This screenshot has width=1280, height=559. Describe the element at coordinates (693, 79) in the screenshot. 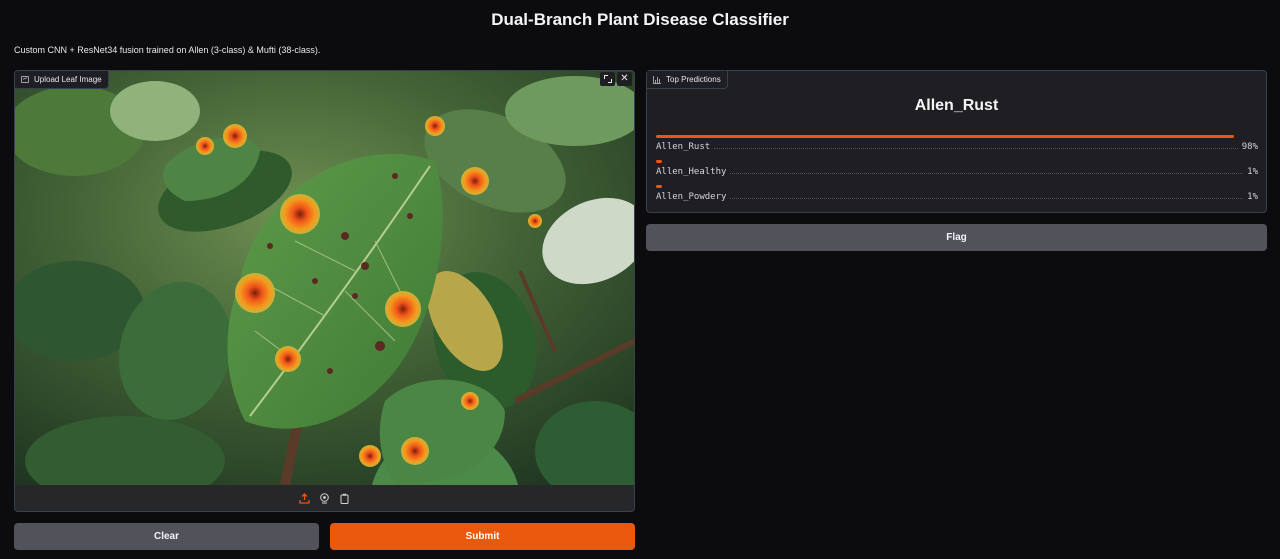

I see `predictions-label-text: Top Predictions` at that location.